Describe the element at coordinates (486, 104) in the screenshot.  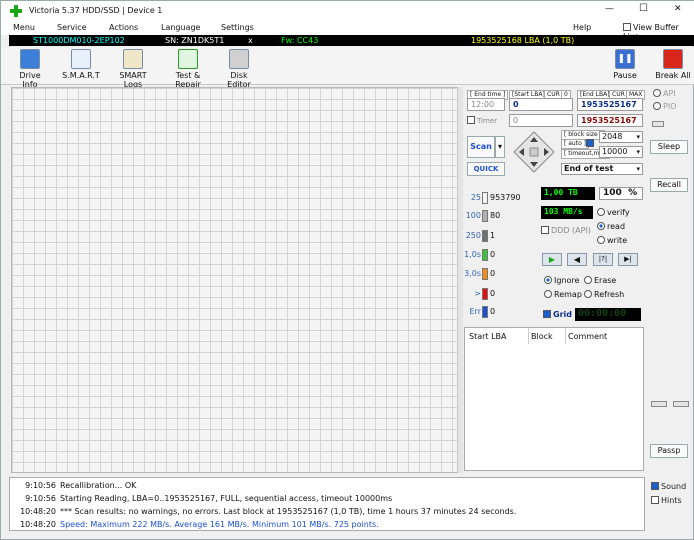
I see `end-time-field: 12:00` at that location.